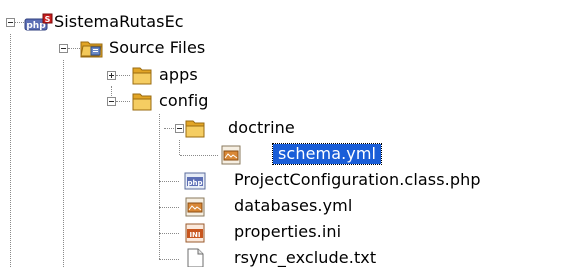  What do you see at coordinates (195, 257) in the screenshot?
I see `text-file-icon` at bounding box center [195, 257].